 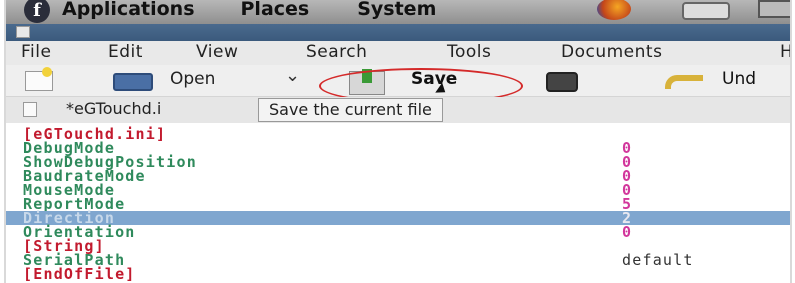 I want to click on applications-menu: Applications, so click(x=128, y=10).